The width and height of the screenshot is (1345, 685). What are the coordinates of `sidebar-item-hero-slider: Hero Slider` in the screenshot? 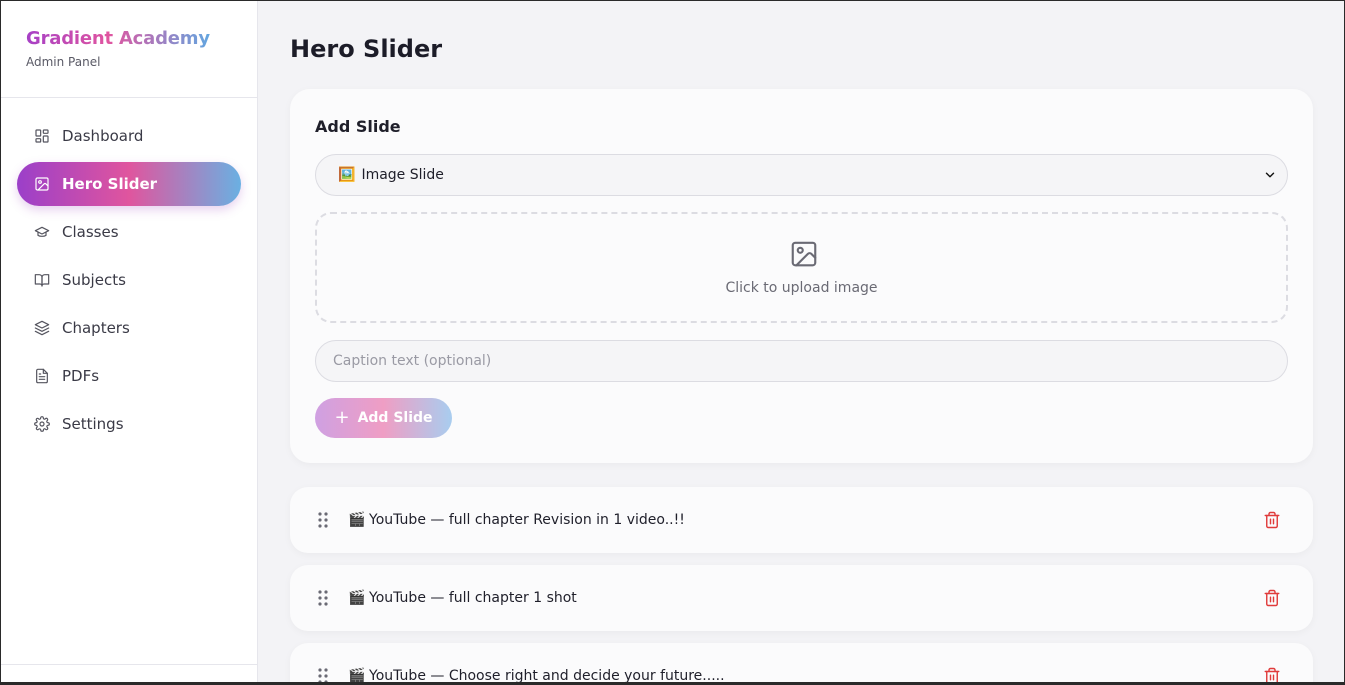 It's located at (129, 184).